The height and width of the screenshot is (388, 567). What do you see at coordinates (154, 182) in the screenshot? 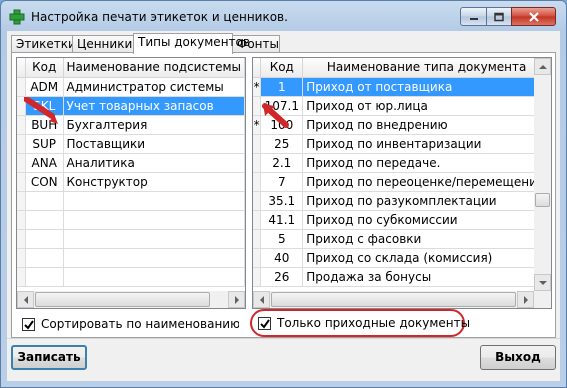
I see `cell-subsystem-name: Конструктор` at bounding box center [154, 182].